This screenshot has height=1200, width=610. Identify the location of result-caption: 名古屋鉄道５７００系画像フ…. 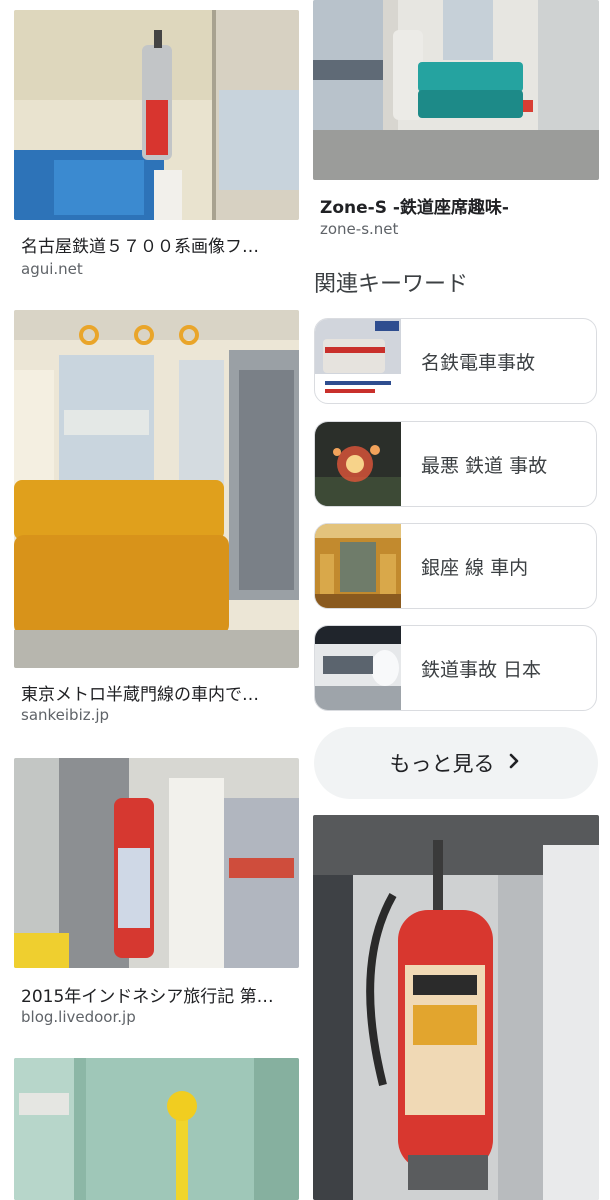
(156, 244).